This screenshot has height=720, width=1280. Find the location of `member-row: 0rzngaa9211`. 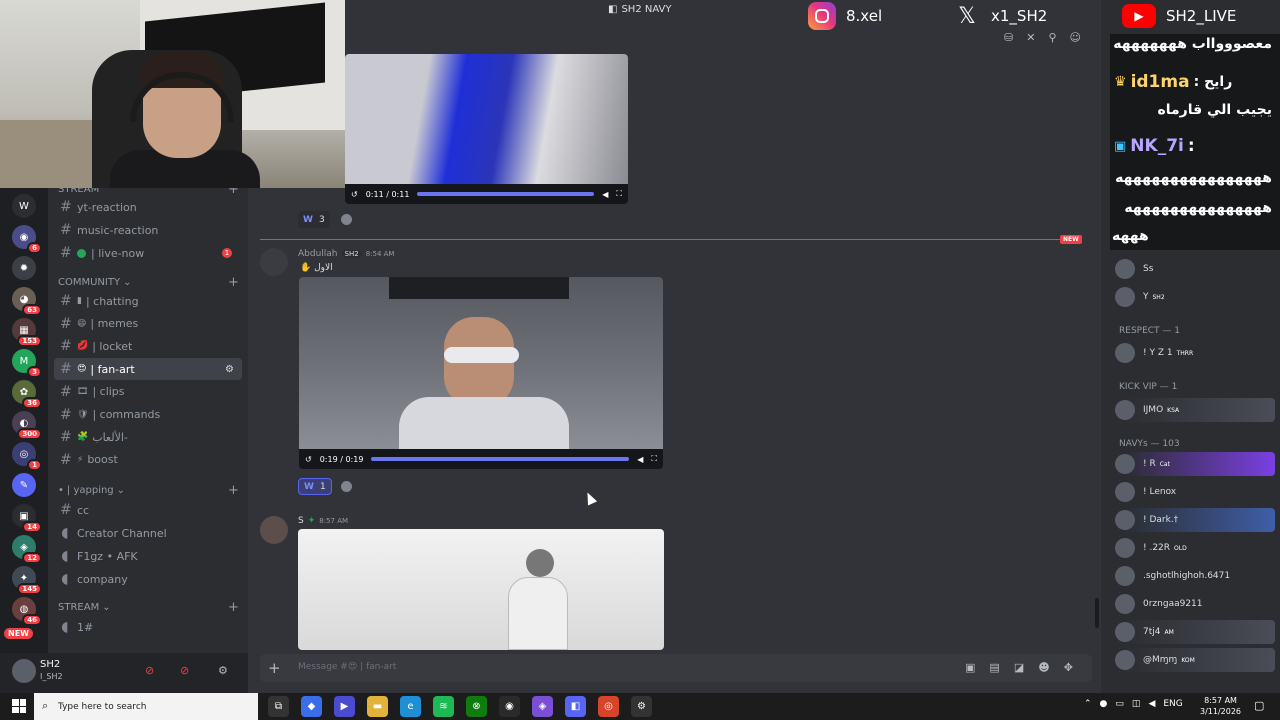

member-row: 0rzngaa9211 is located at coordinates (1191, 604).